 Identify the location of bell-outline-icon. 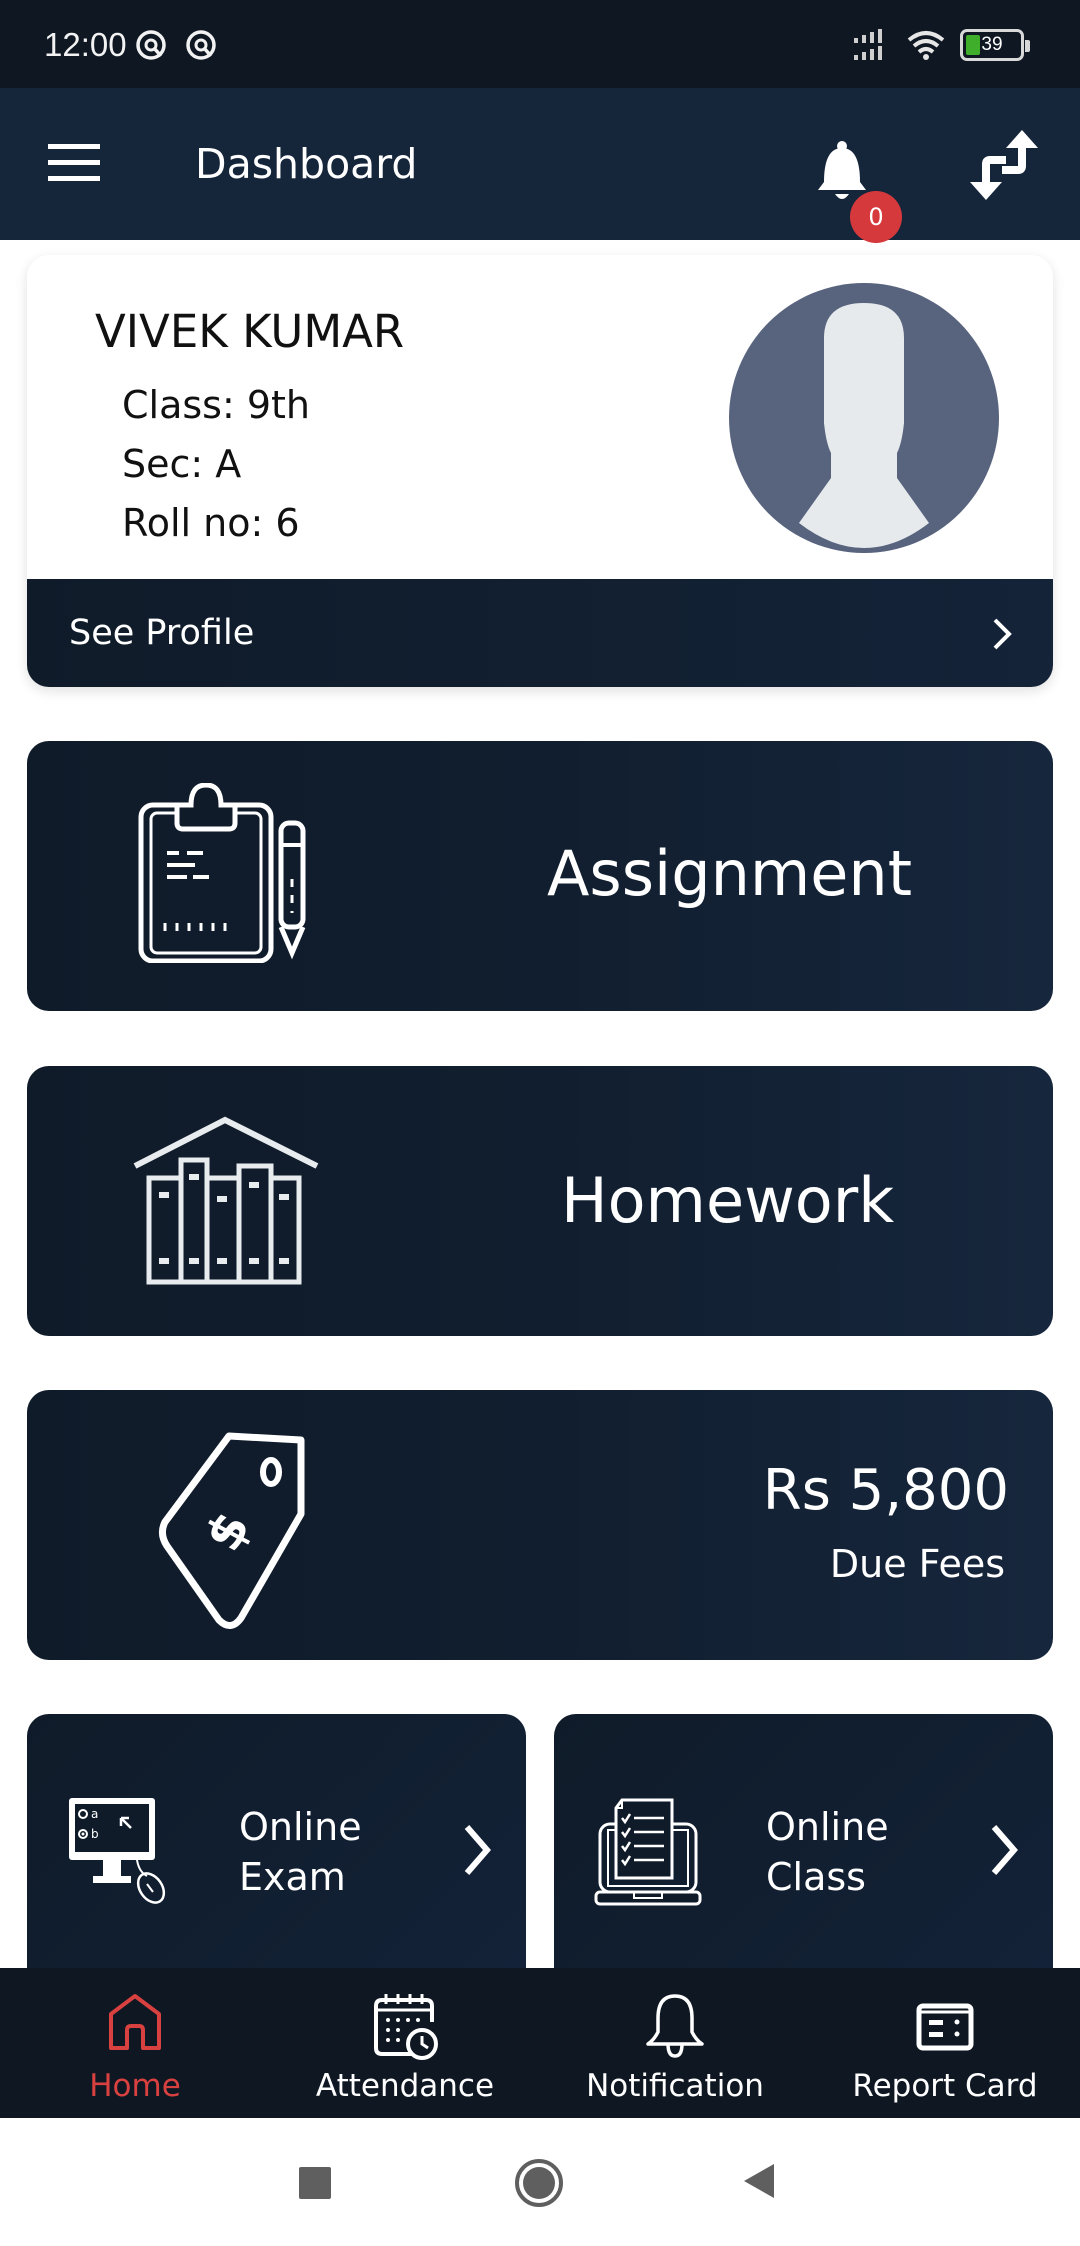
(675, 2026).